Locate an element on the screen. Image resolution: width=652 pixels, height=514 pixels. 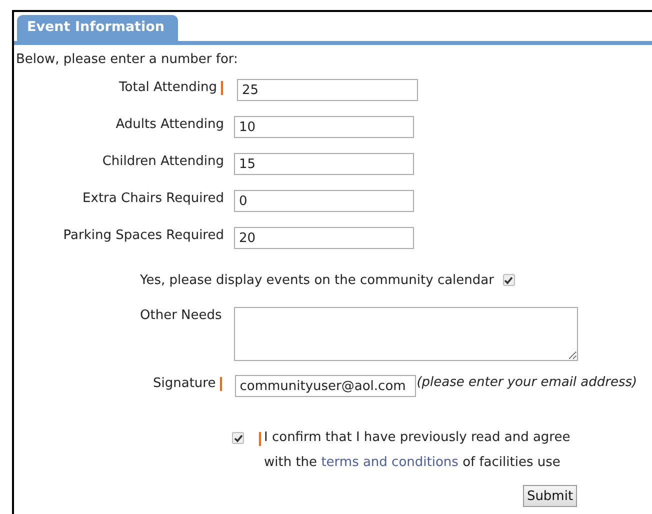
checkbox-label: Yes, please display events on the community calendar is located at coordinates (317, 280).